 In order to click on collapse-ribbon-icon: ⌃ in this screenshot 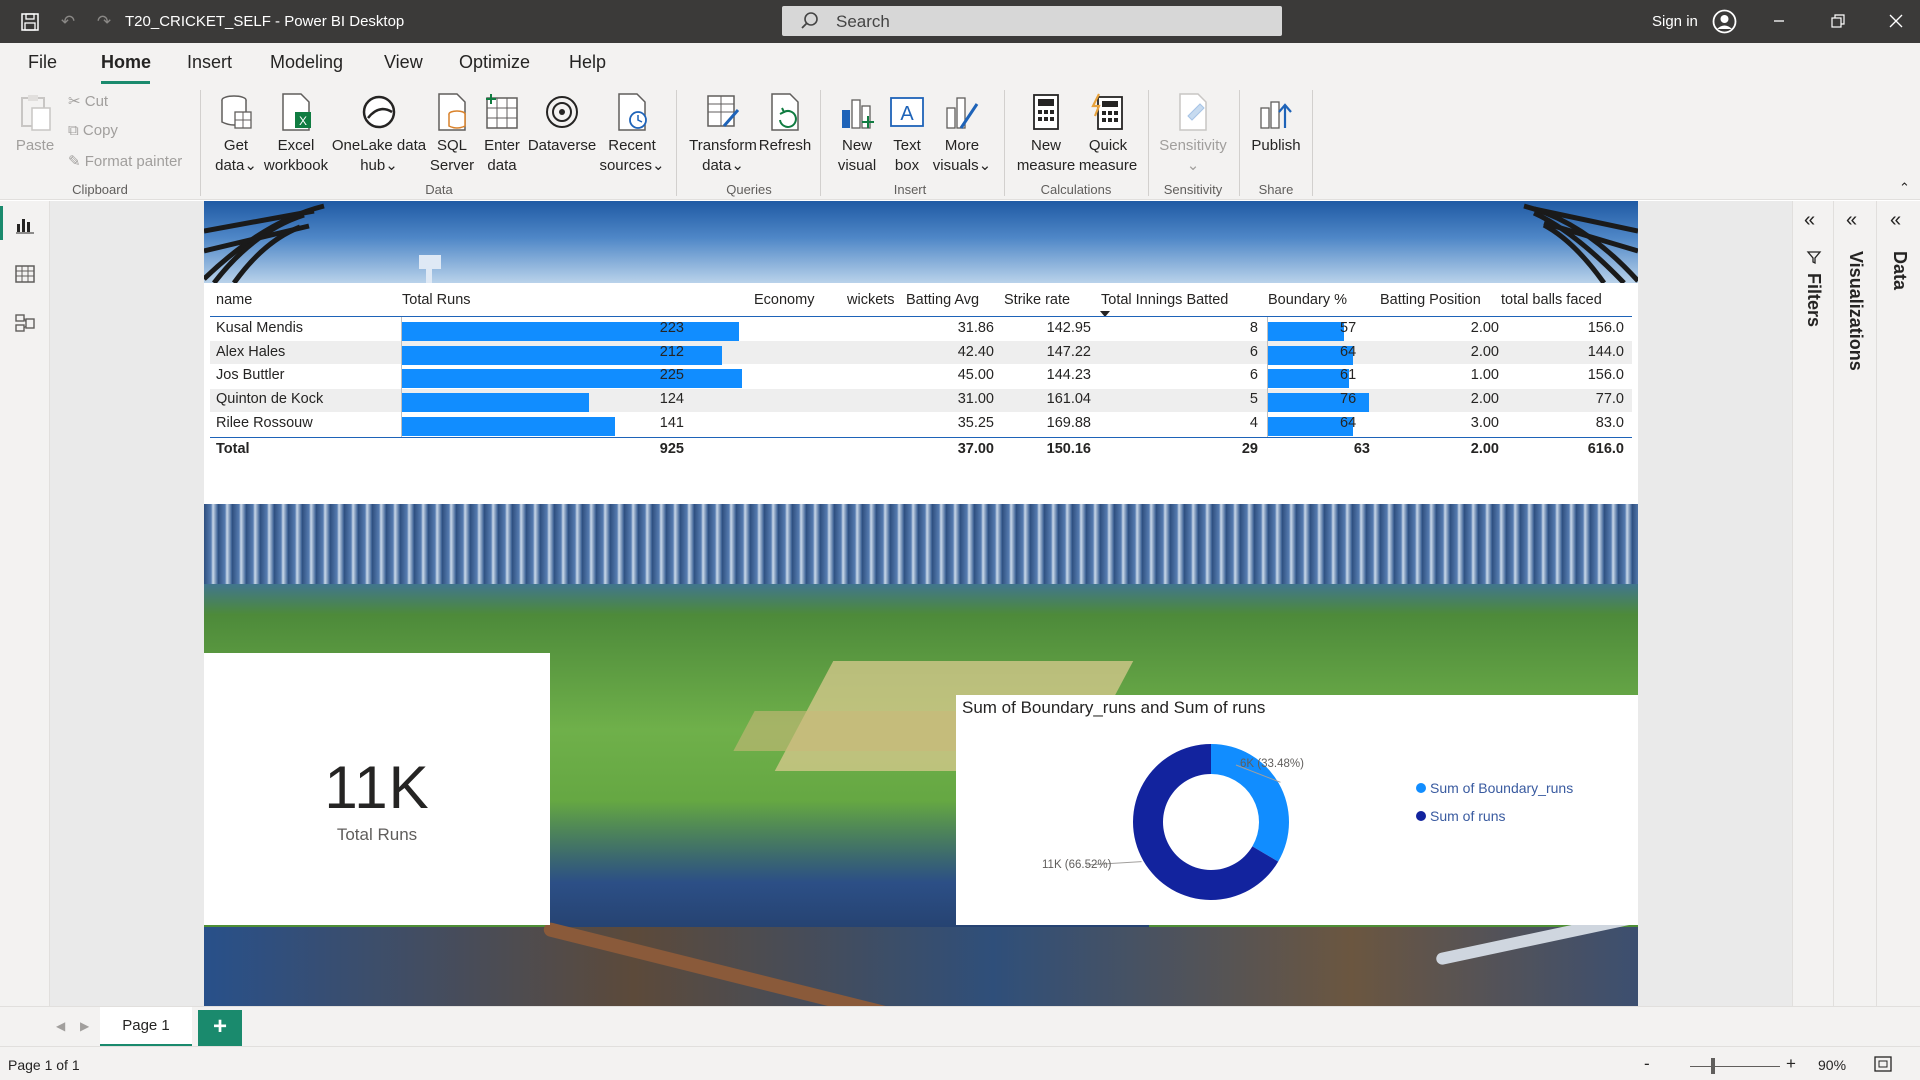, I will do `click(1904, 188)`.